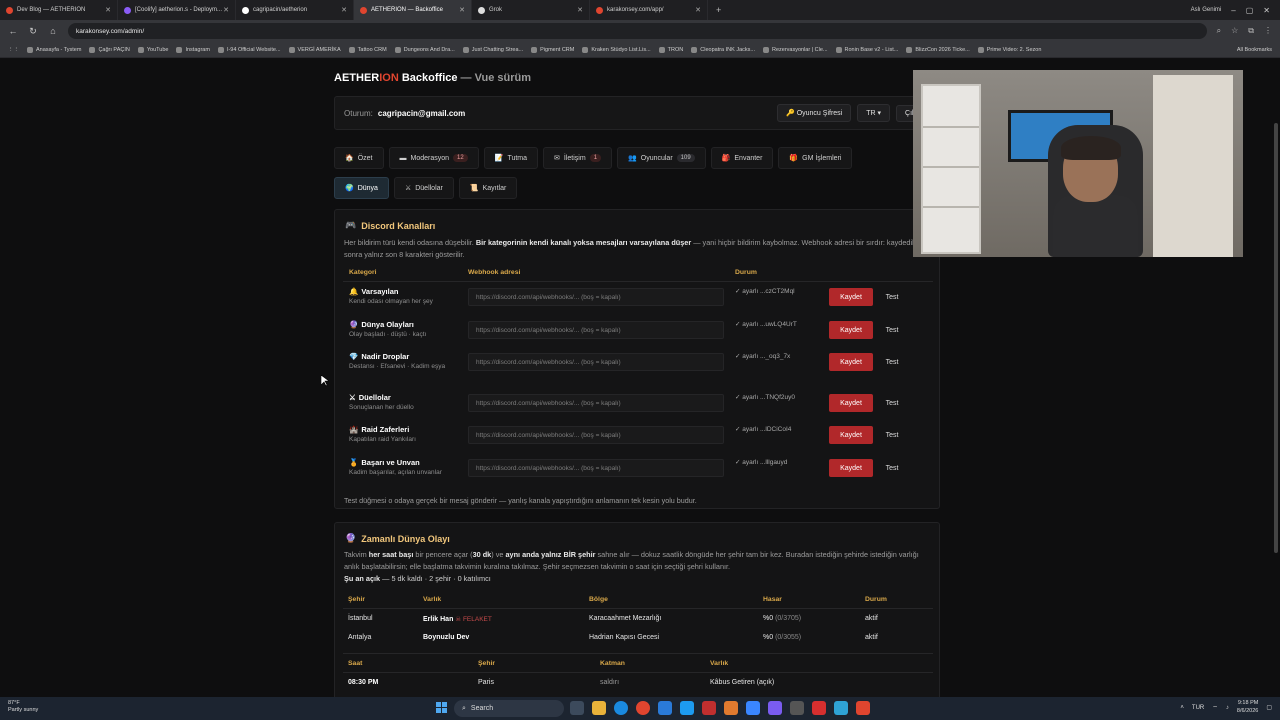  I want to click on browser-tab: karakonsey.com/app/ ✕, so click(649, 10).